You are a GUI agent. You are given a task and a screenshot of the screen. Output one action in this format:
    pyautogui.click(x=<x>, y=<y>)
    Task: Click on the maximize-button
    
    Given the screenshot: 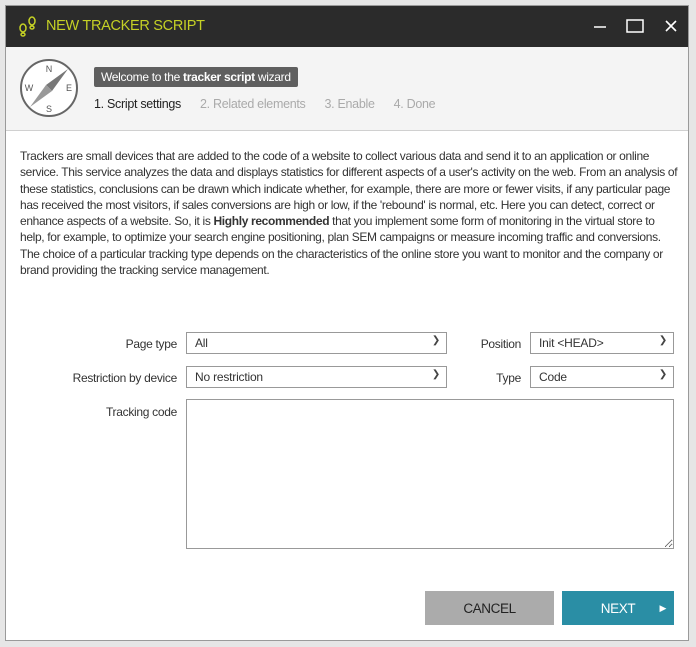 What is the action you would take?
    pyautogui.click(x=635, y=26)
    